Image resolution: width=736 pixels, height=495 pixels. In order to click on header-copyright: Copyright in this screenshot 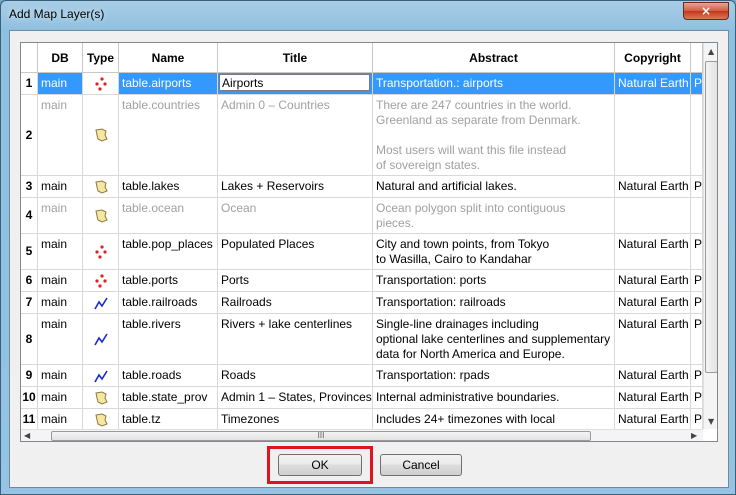, I will do `click(653, 58)`.